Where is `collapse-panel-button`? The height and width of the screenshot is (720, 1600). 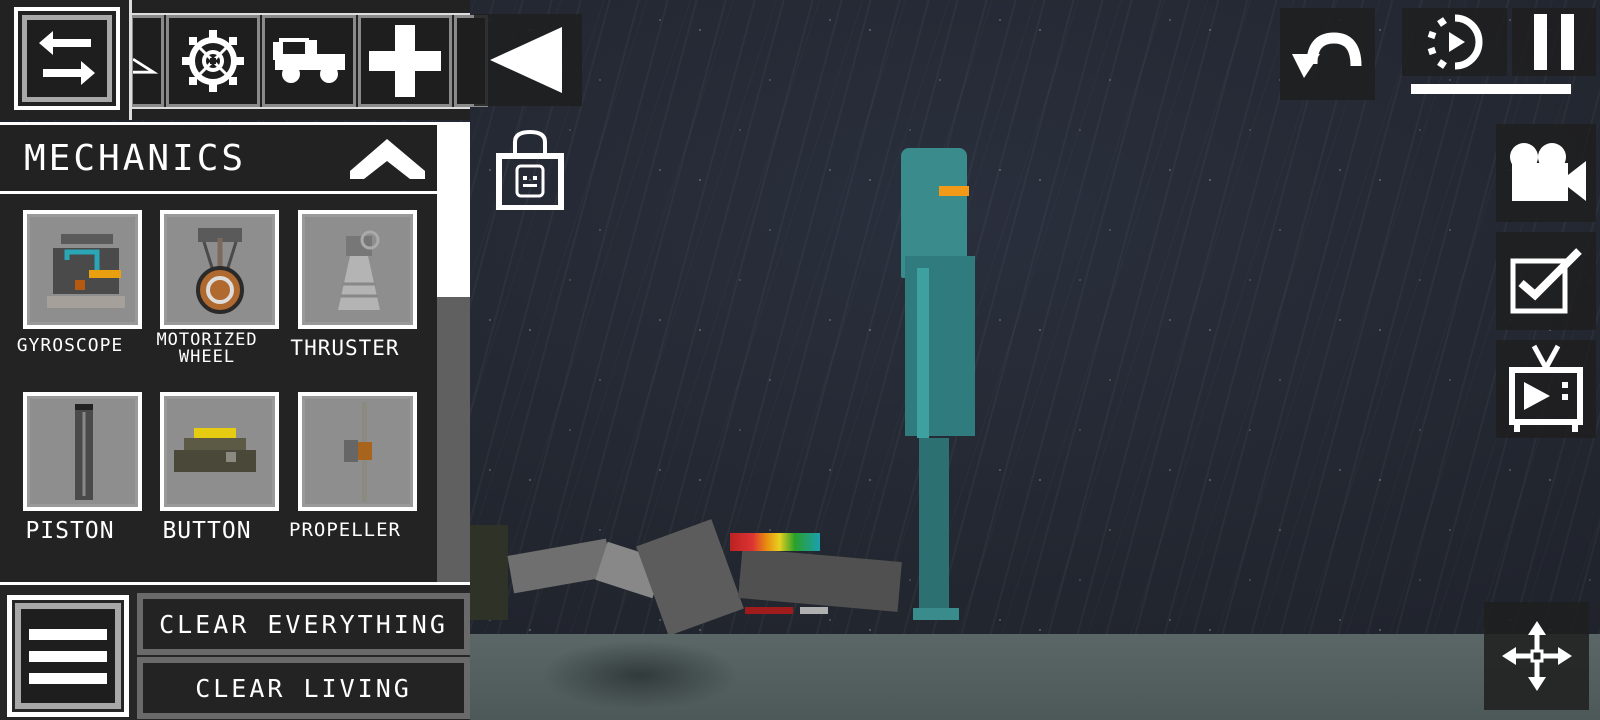
collapse-panel-button is located at coordinates (528, 60).